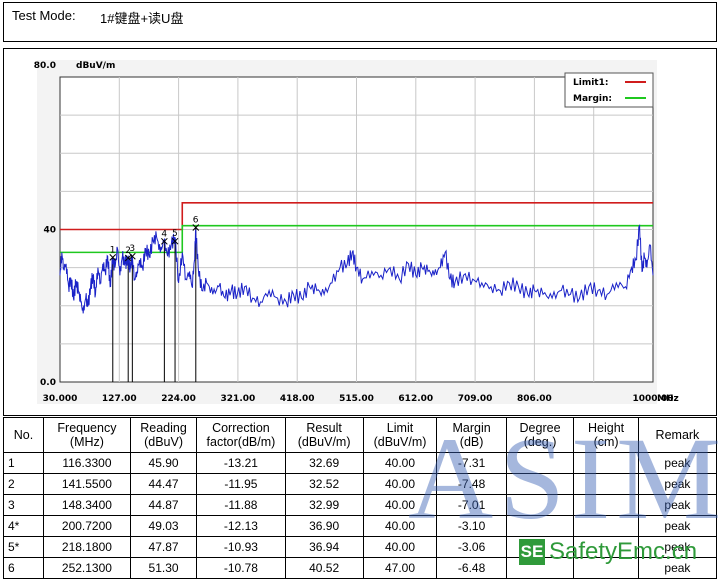 Image resolution: width=724 pixels, height=584 pixels. What do you see at coordinates (360, 484) in the screenshot?
I see `table-row: 2 141.5500 44.47 -11.95 32.52 40.00 -7.48 peak` at bounding box center [360, 484].